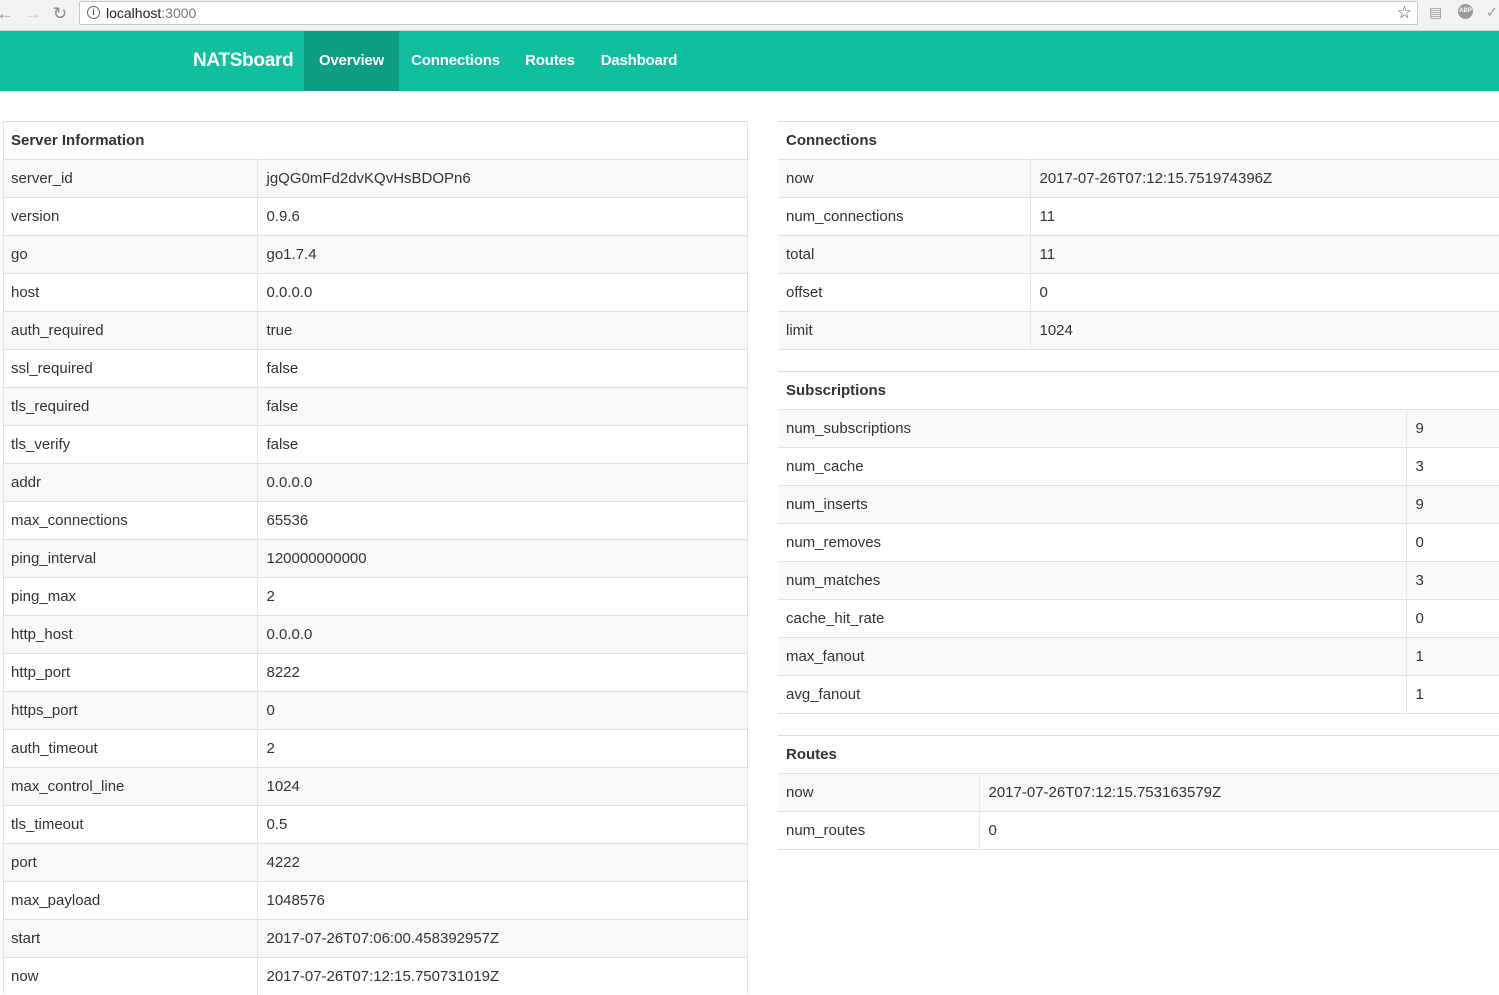 Image resolution: width=1499 pixels, height=995 pixels. What do you see at coordinates (351, 61) in the screenshot?
I see `nav-overview: Overview` at bounding box center [351, 61].